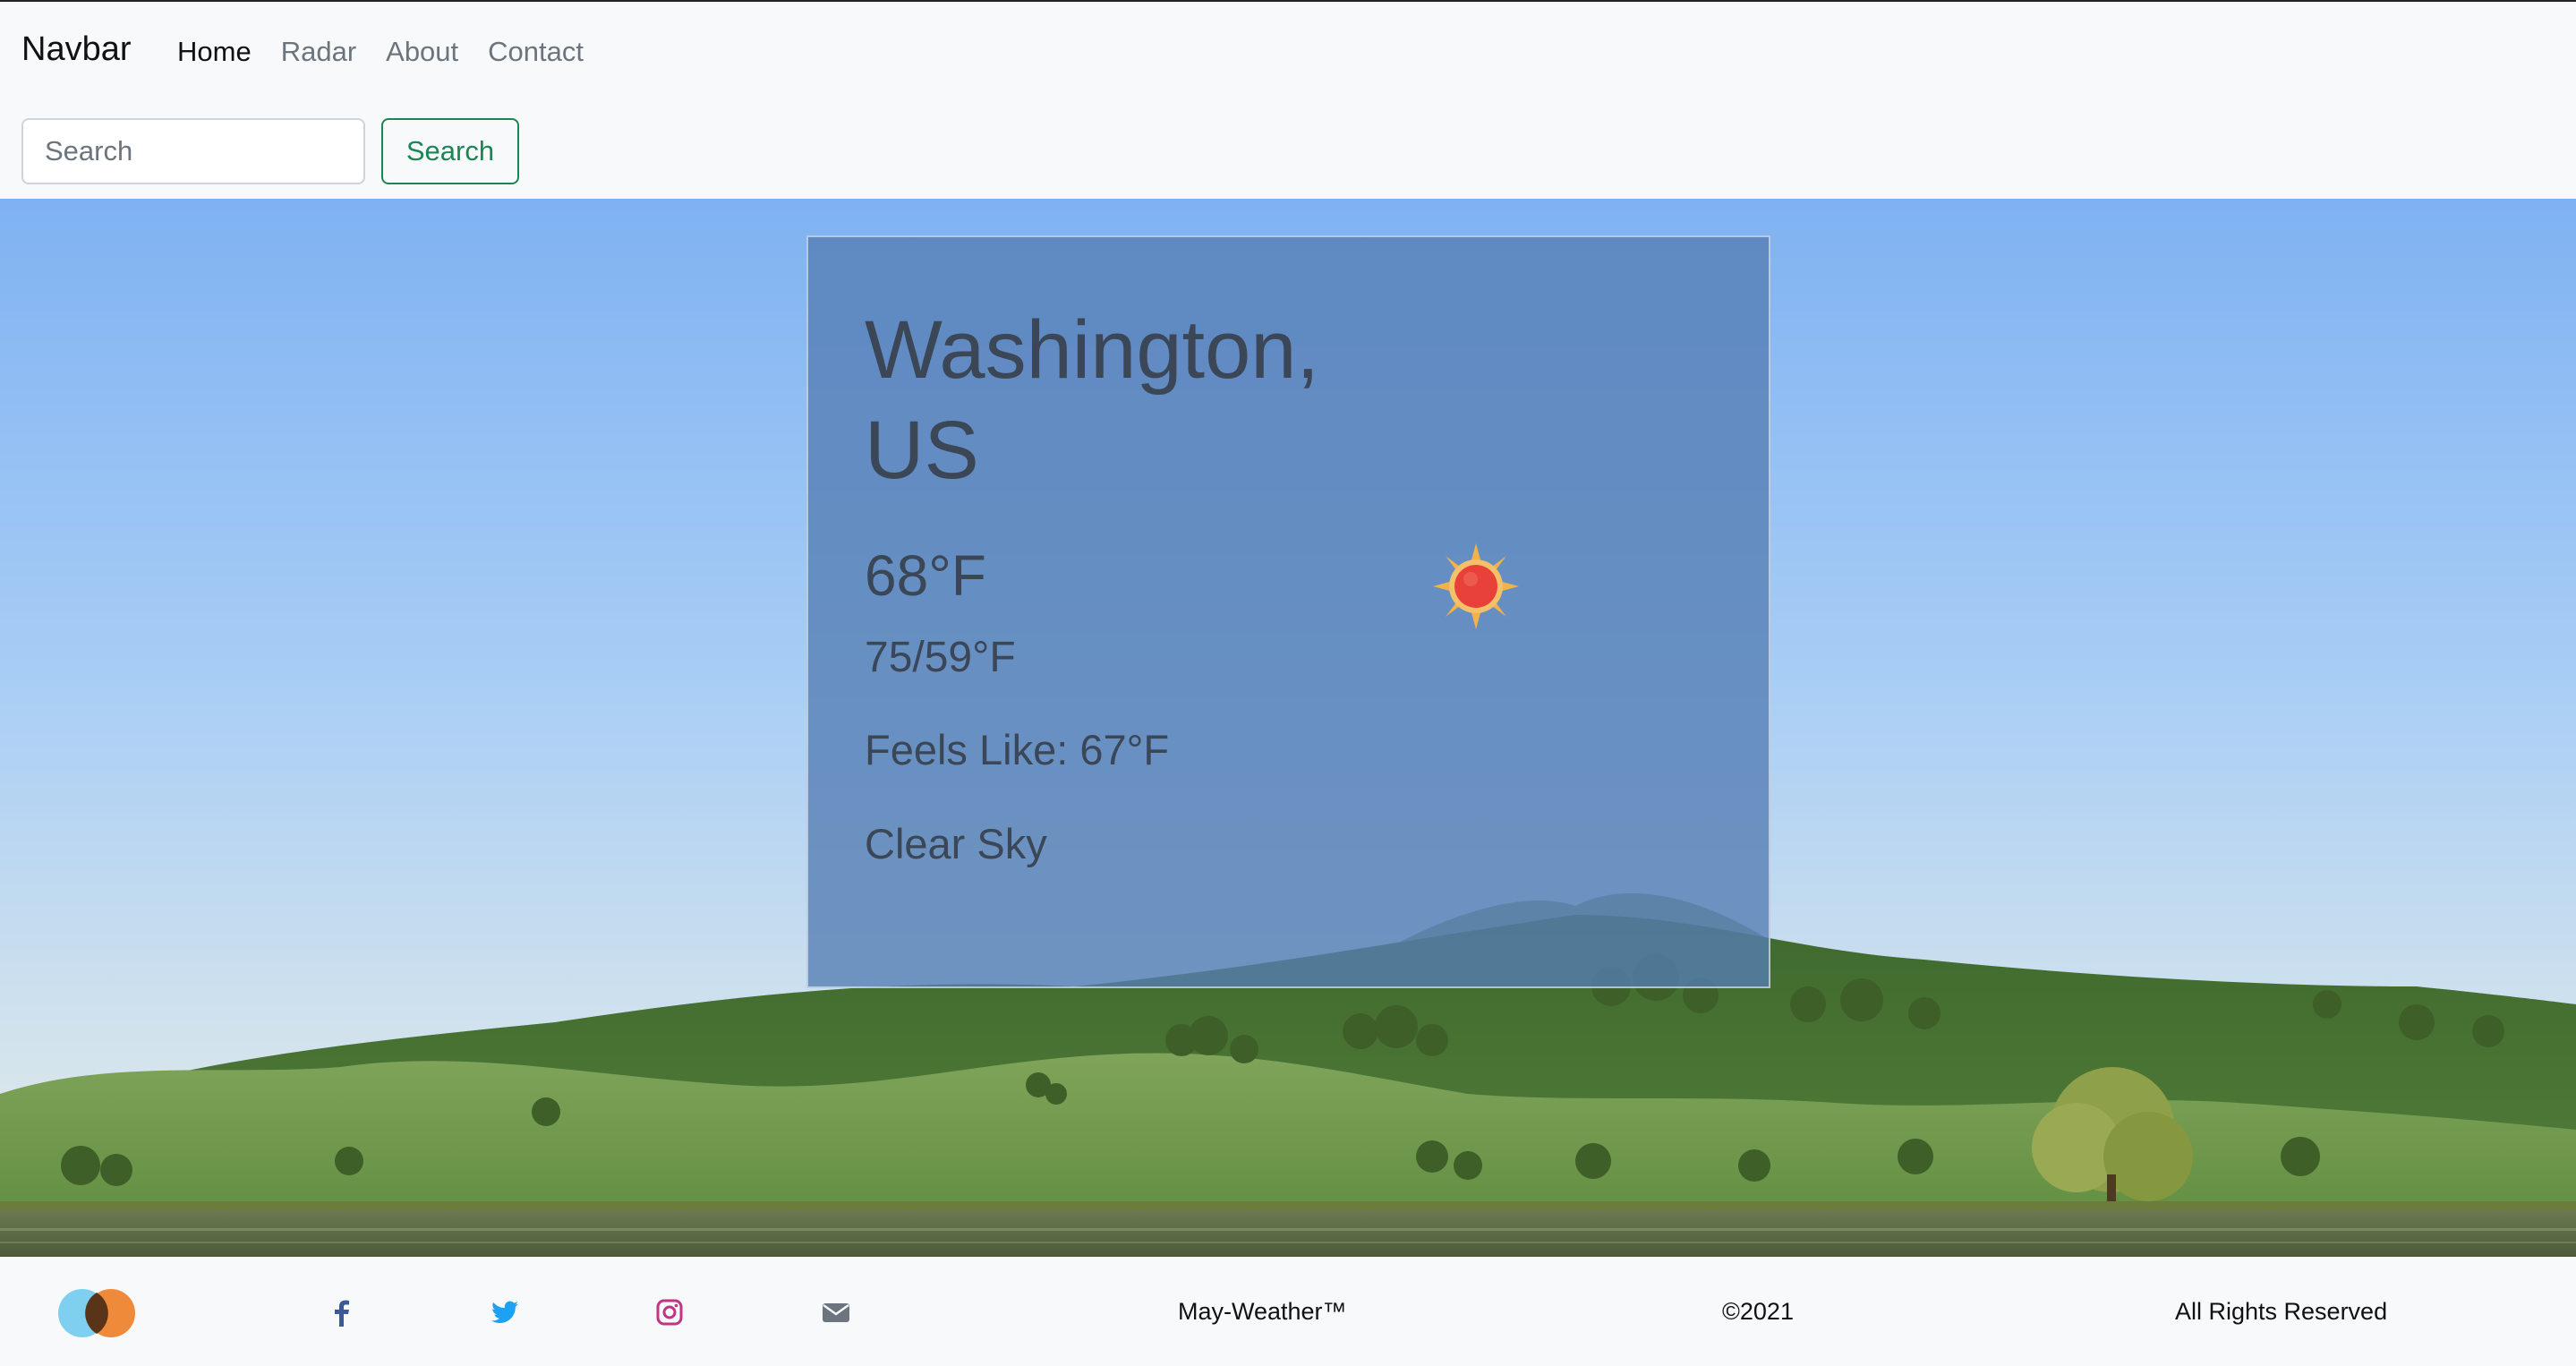 The width and height of the screenshot is (2576, 1366). What do you see at coordinates (836, 1312) in the screenshot?
I see `envelope-icon` at bounding box center [836, 1312].